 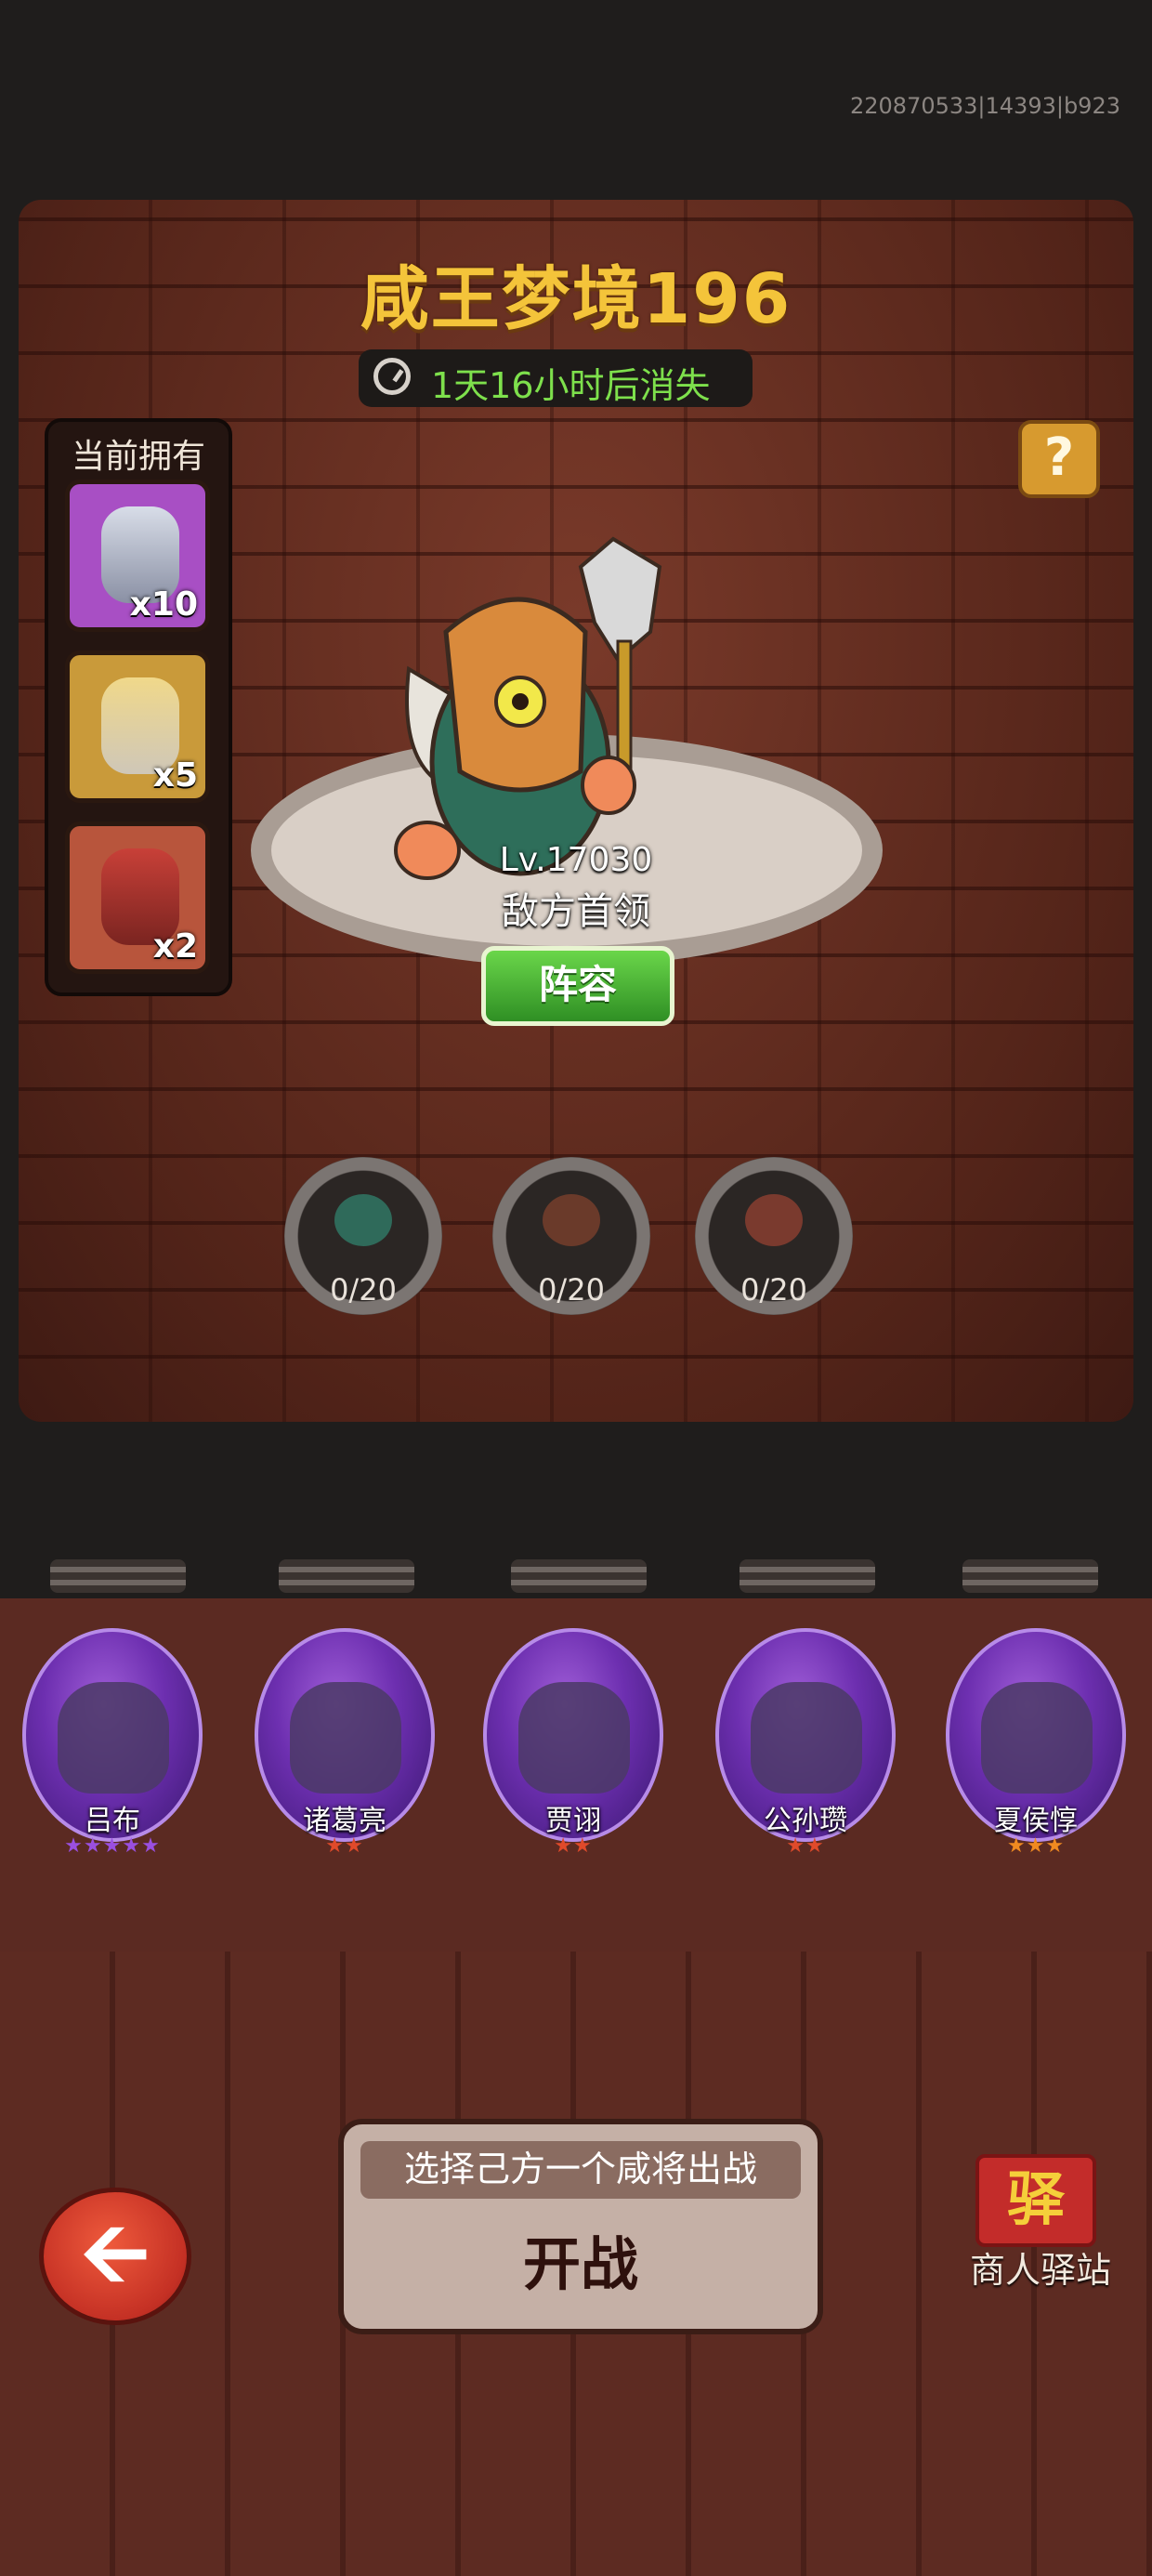 I want to click on hero-name: 吕布, so click(x=112, y=1821).